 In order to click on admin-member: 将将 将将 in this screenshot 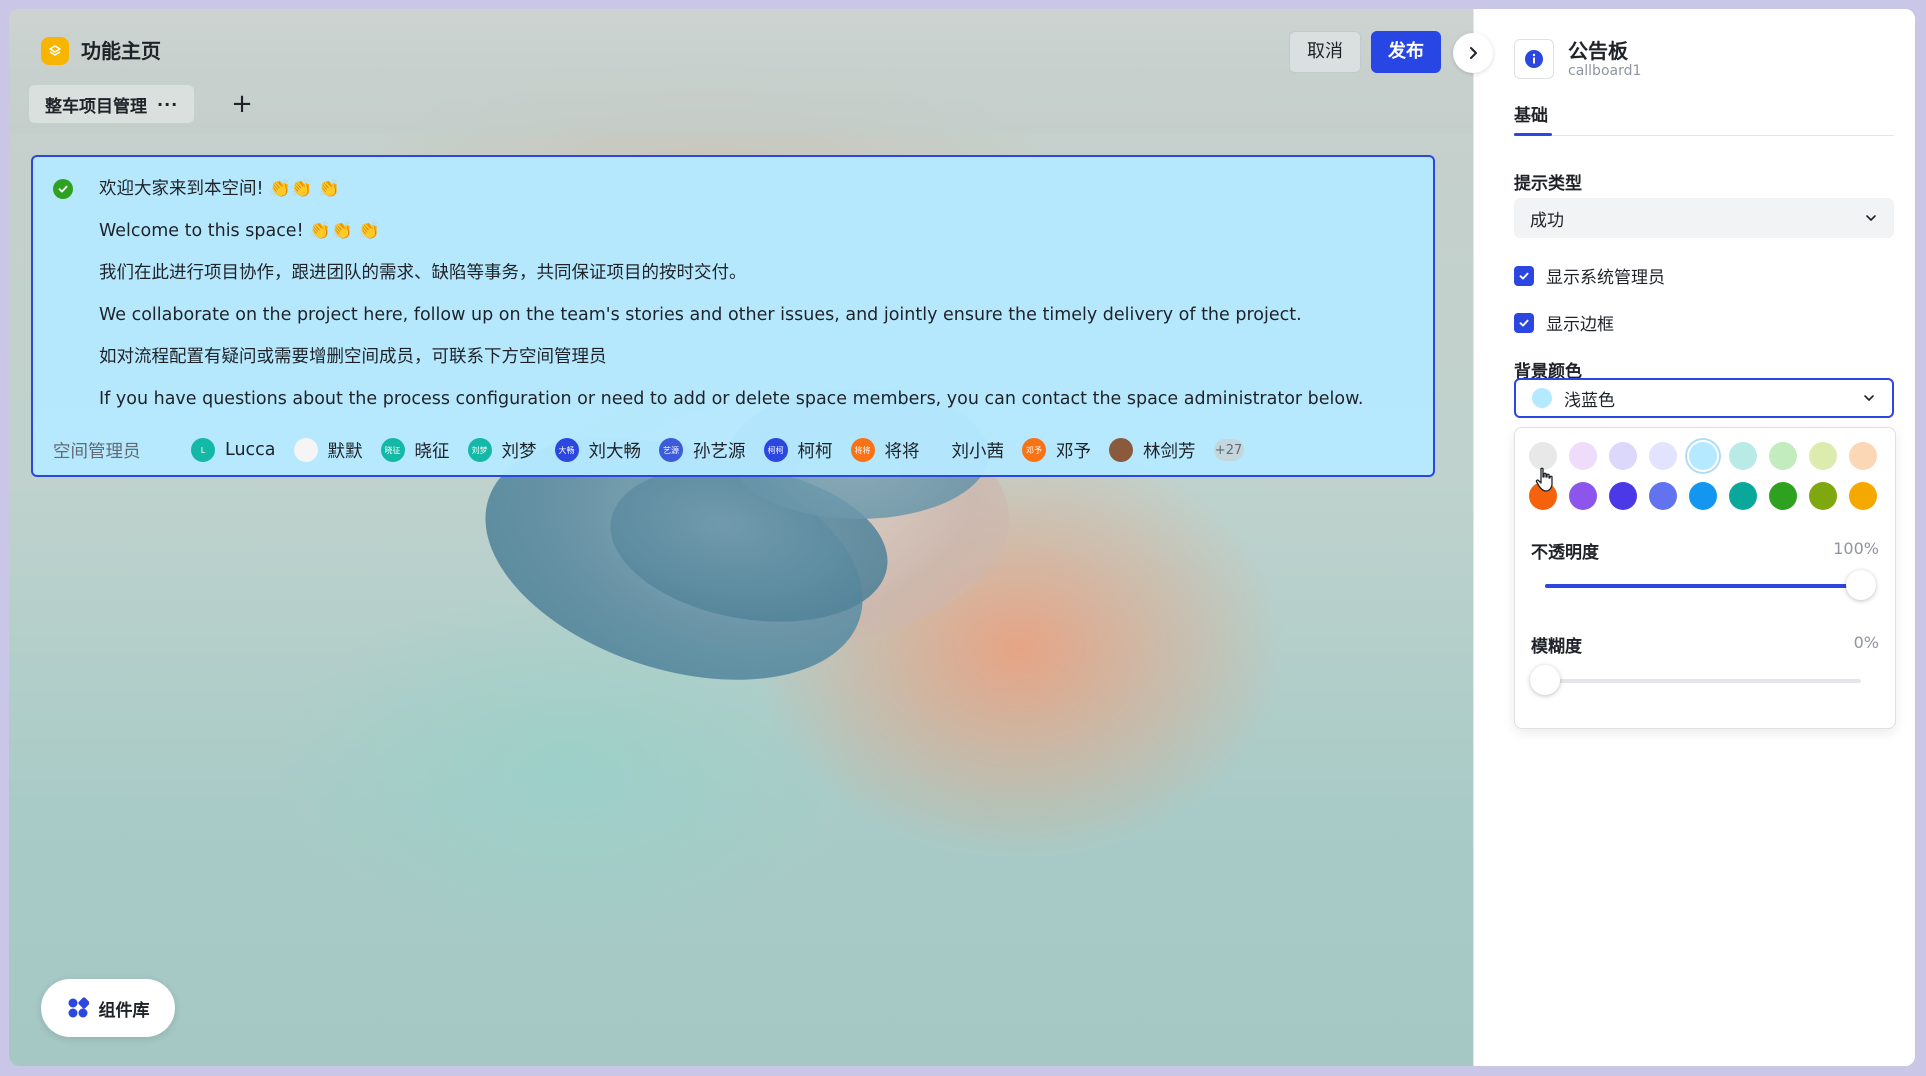, I will do `click(885, 450)`.